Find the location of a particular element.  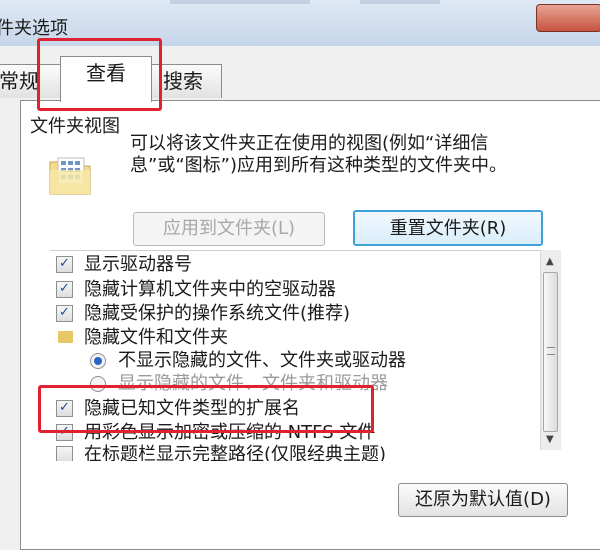

scroll-down-icon: ▼ is located at coordinates (550, 439).